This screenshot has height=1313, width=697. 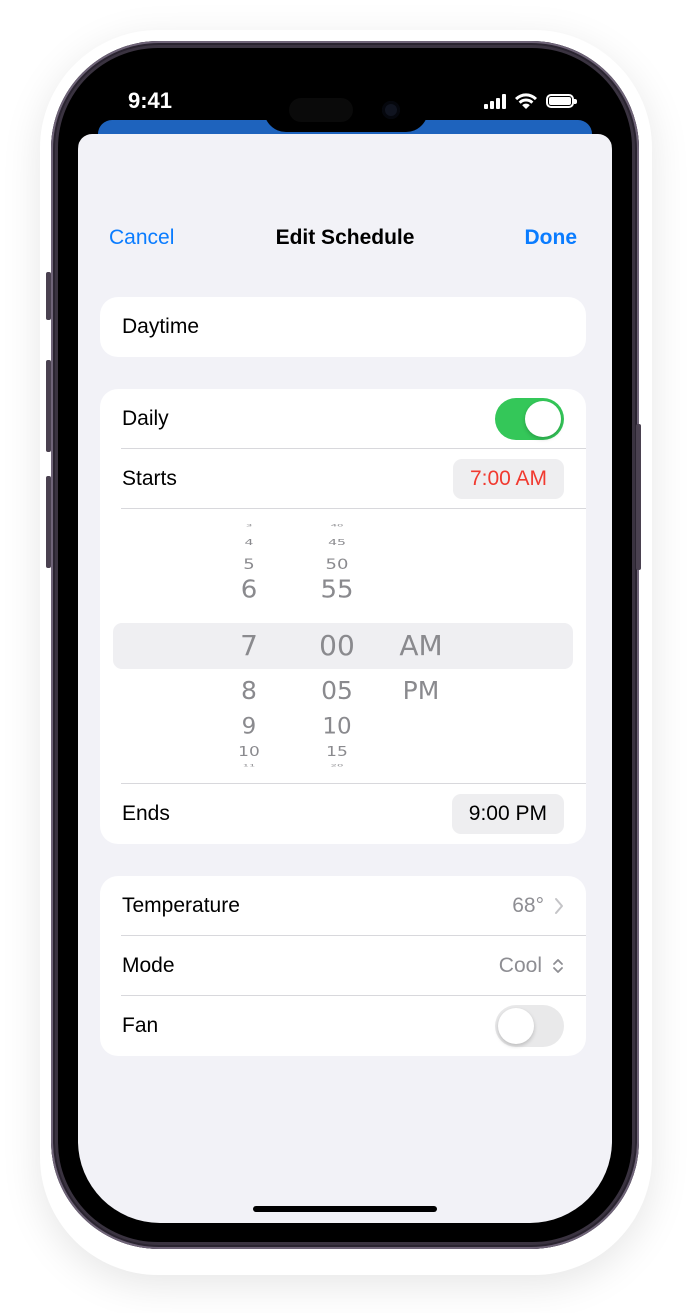 What do you see at coordinates (343, 419) in the screenshot?
I see `daily-row: Daily` at bounding box center [343, 419].